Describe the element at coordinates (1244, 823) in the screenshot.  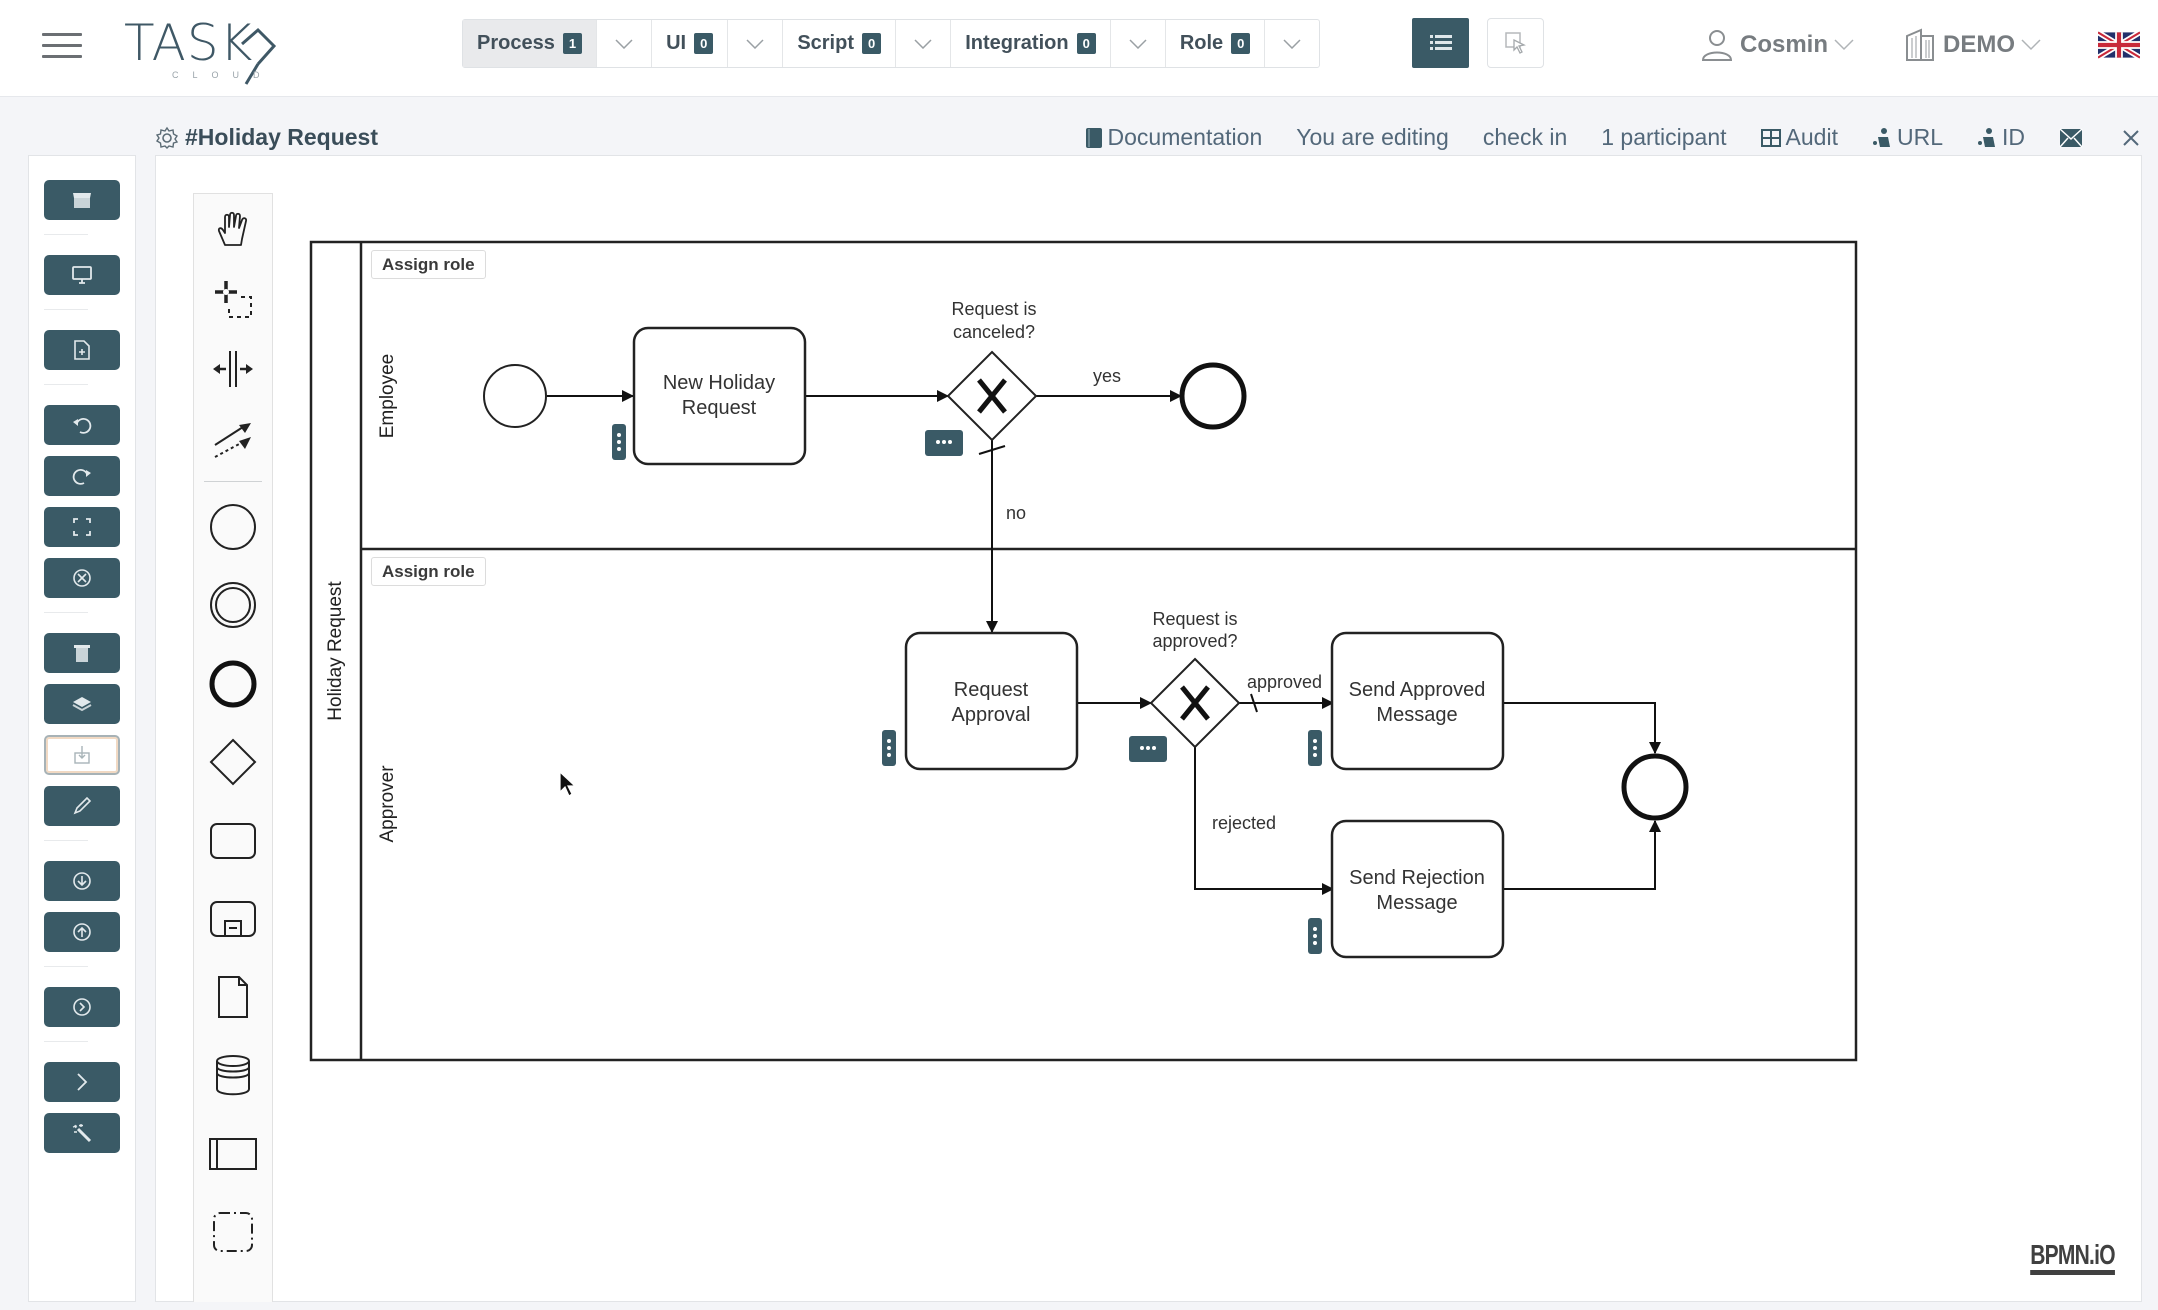
I see `flow-label-rejected: rejected` at that location.